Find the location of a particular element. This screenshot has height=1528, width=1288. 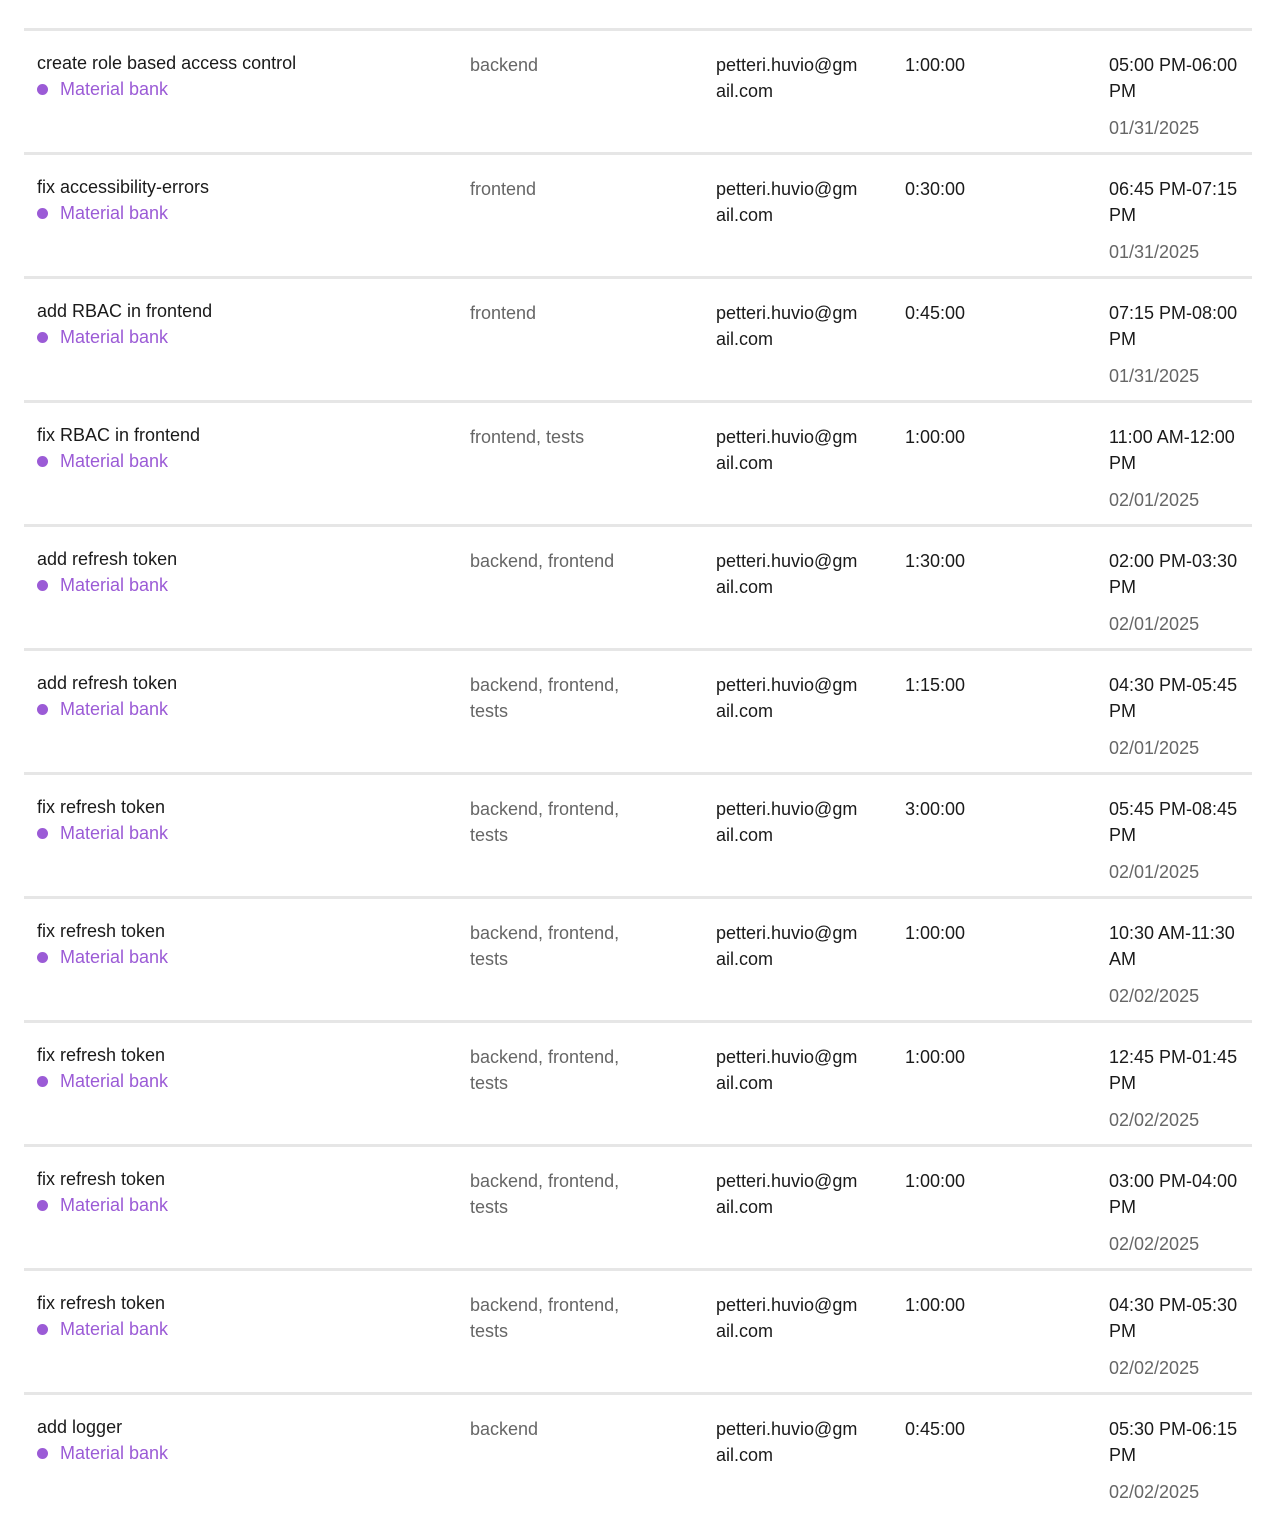

entry-time-cell: 04:30 PM-05:30 PM 02/02/2025 is located at coordinates (1176, 1336).